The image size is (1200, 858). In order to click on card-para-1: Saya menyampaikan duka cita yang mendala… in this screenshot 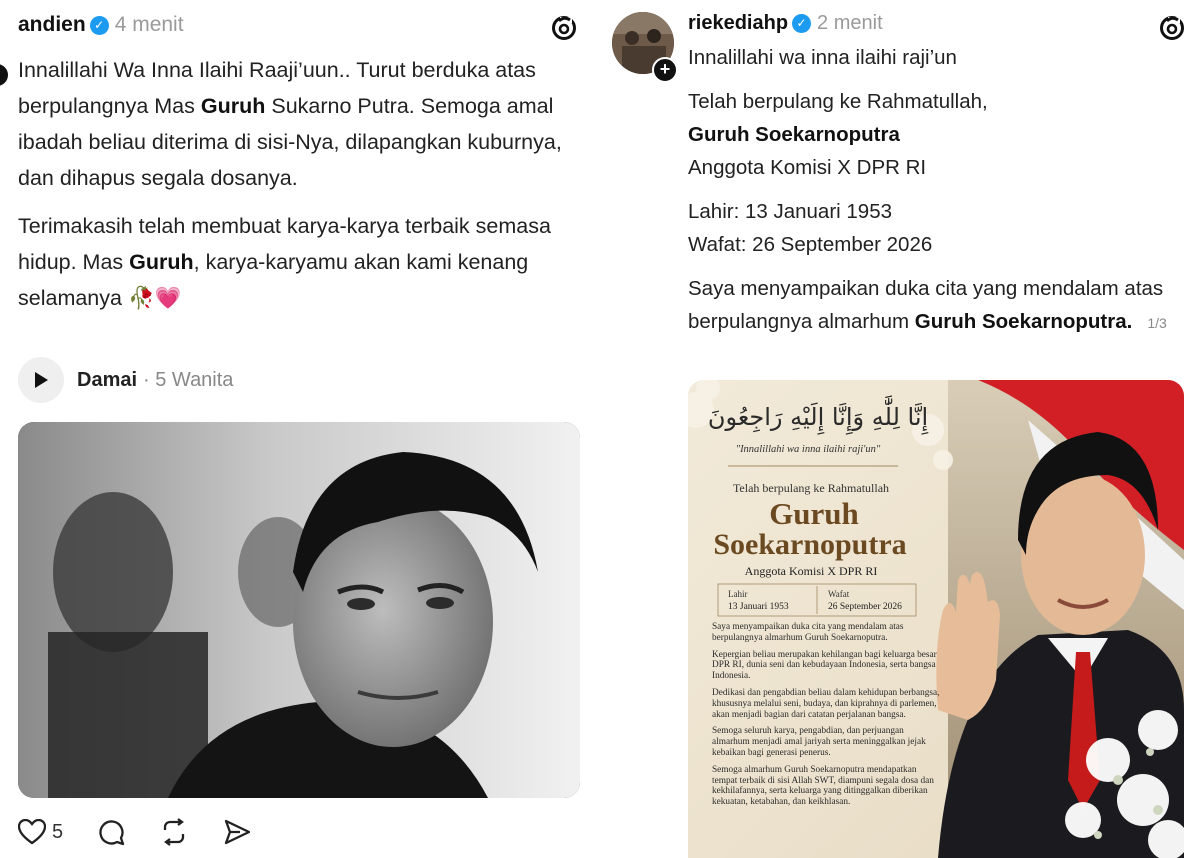, I will do `click(808, 632)`.